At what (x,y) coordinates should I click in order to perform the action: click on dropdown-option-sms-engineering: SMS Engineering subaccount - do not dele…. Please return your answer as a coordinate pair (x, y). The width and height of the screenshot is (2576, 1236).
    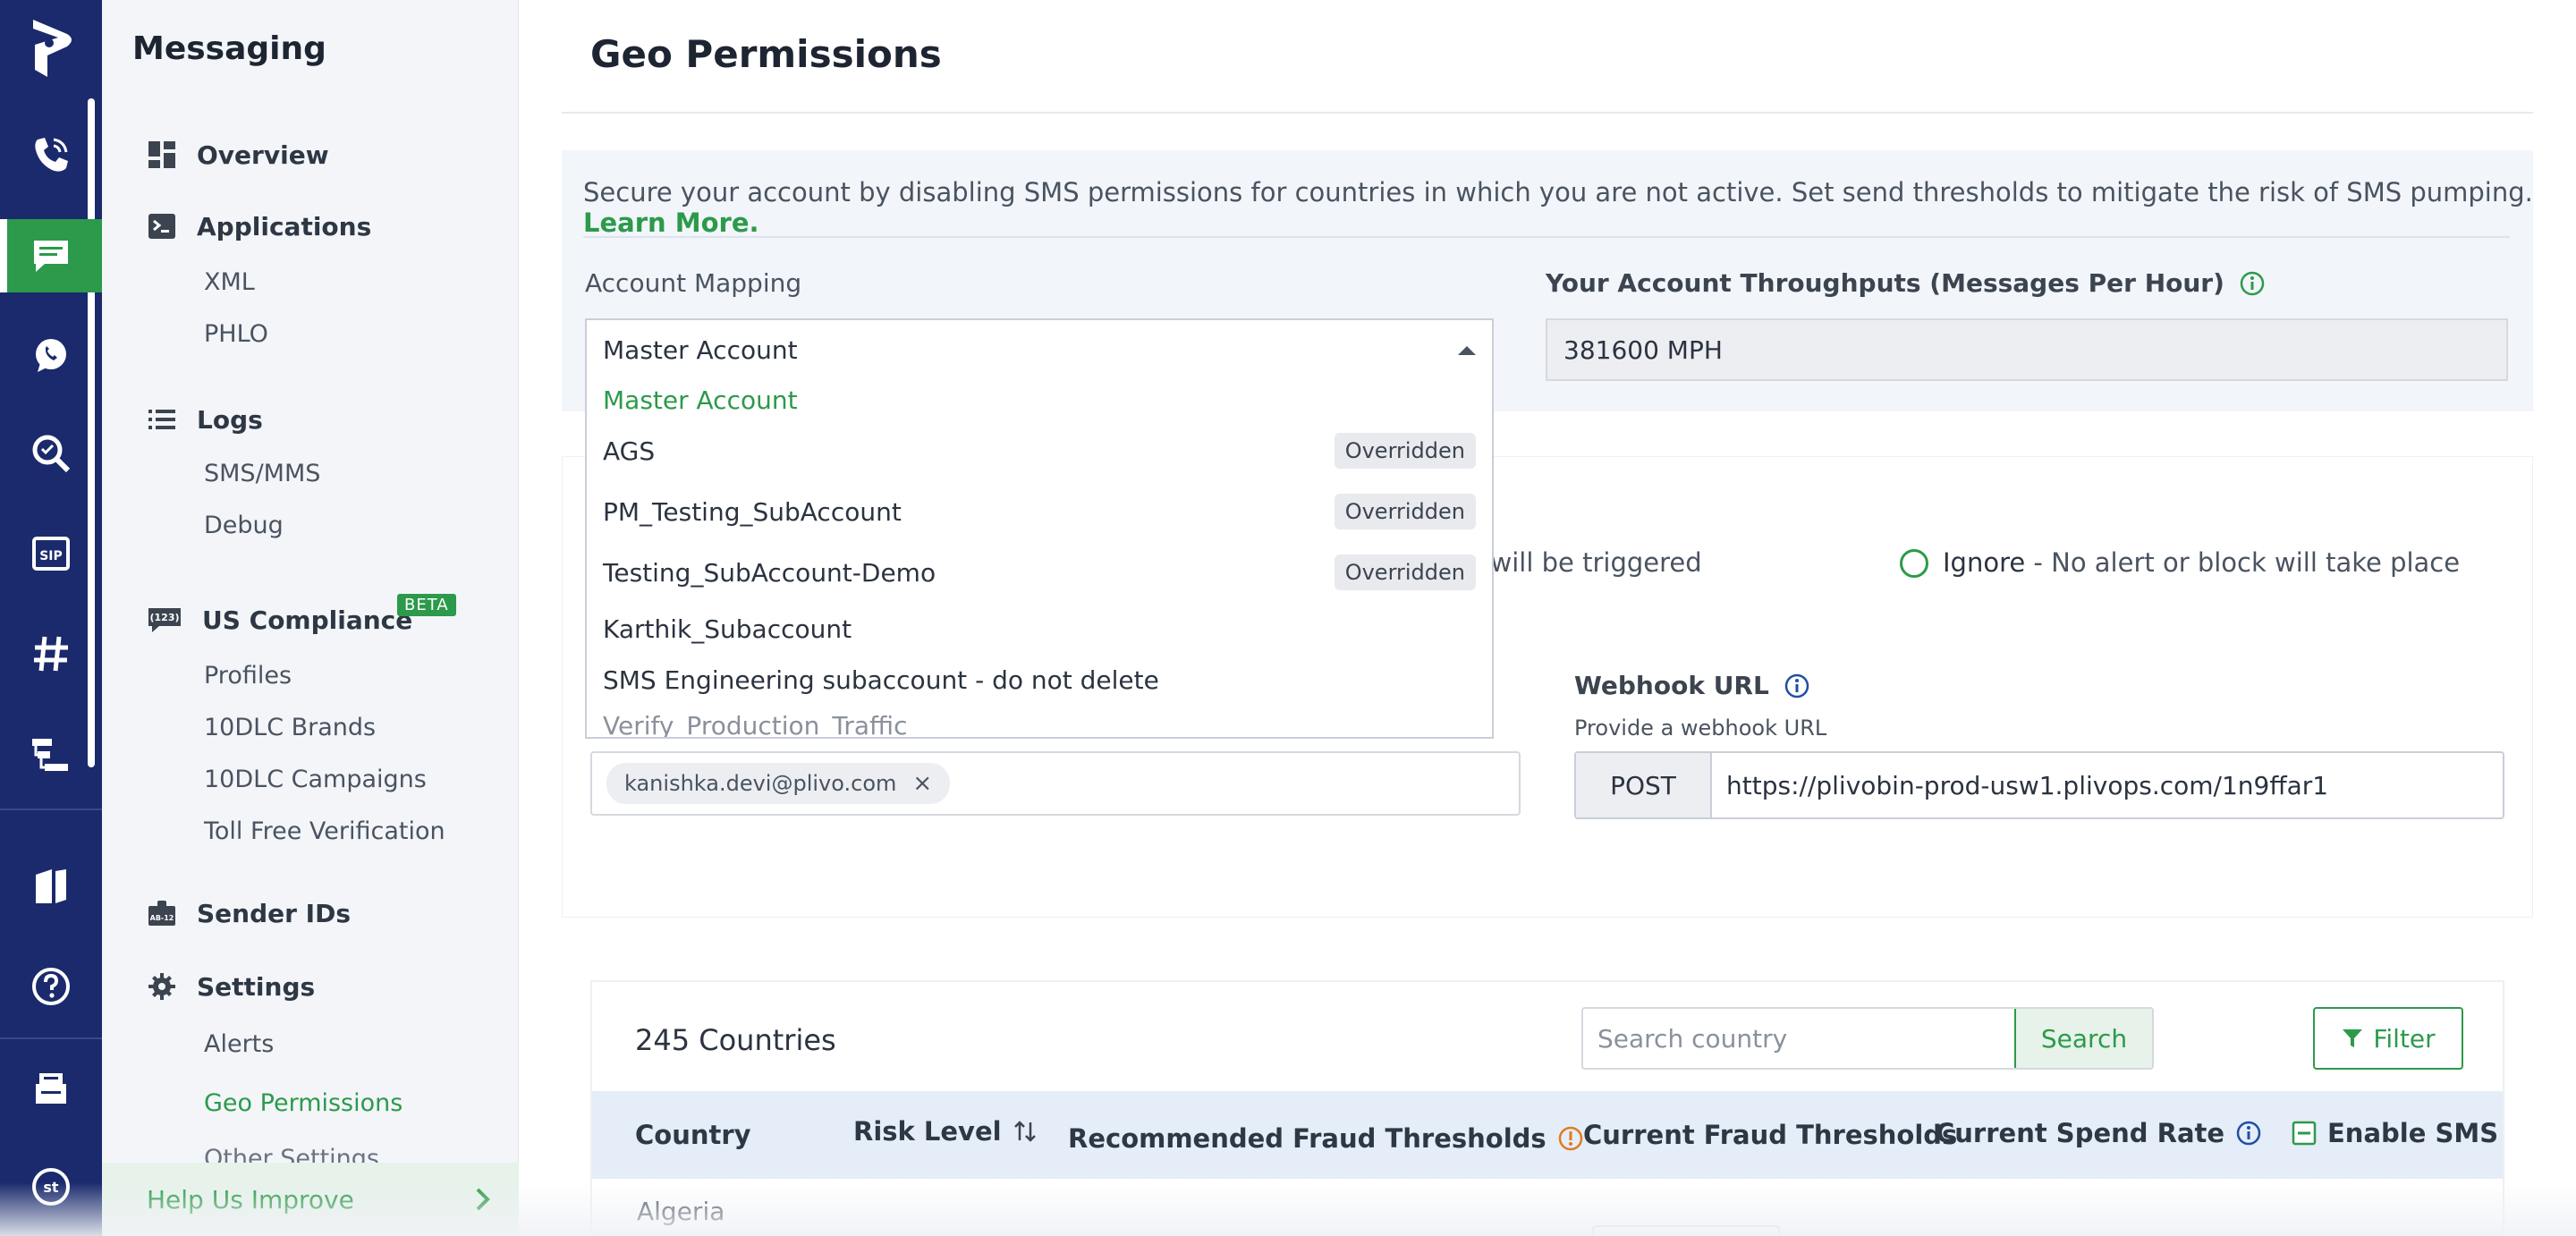
    Looking at the image, I should click on (1039, 680).